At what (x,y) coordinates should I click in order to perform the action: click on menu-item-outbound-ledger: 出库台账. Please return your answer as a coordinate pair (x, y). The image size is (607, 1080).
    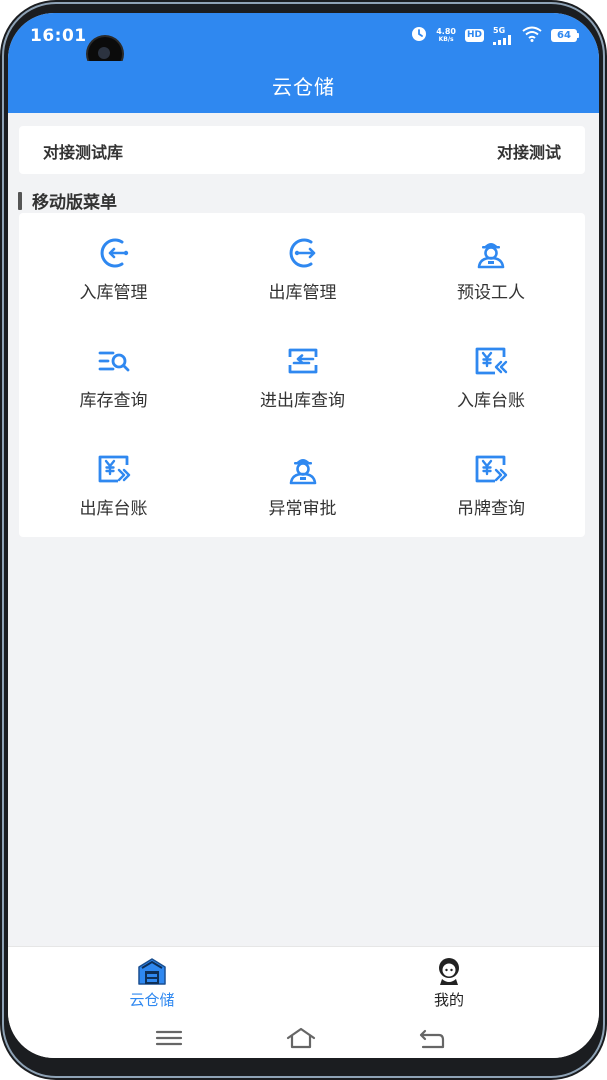
    Looking at the image, I should click on (113, 483).